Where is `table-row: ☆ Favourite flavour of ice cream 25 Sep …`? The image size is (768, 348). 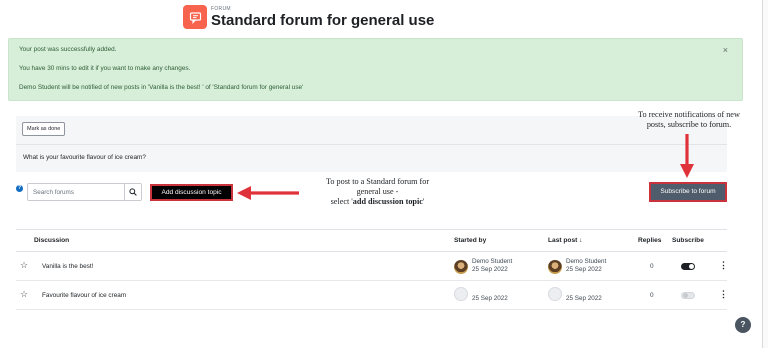 table-row: ☆ Favourite flavour of ice cream 25 Sep … is located at coordinates (372, 295).